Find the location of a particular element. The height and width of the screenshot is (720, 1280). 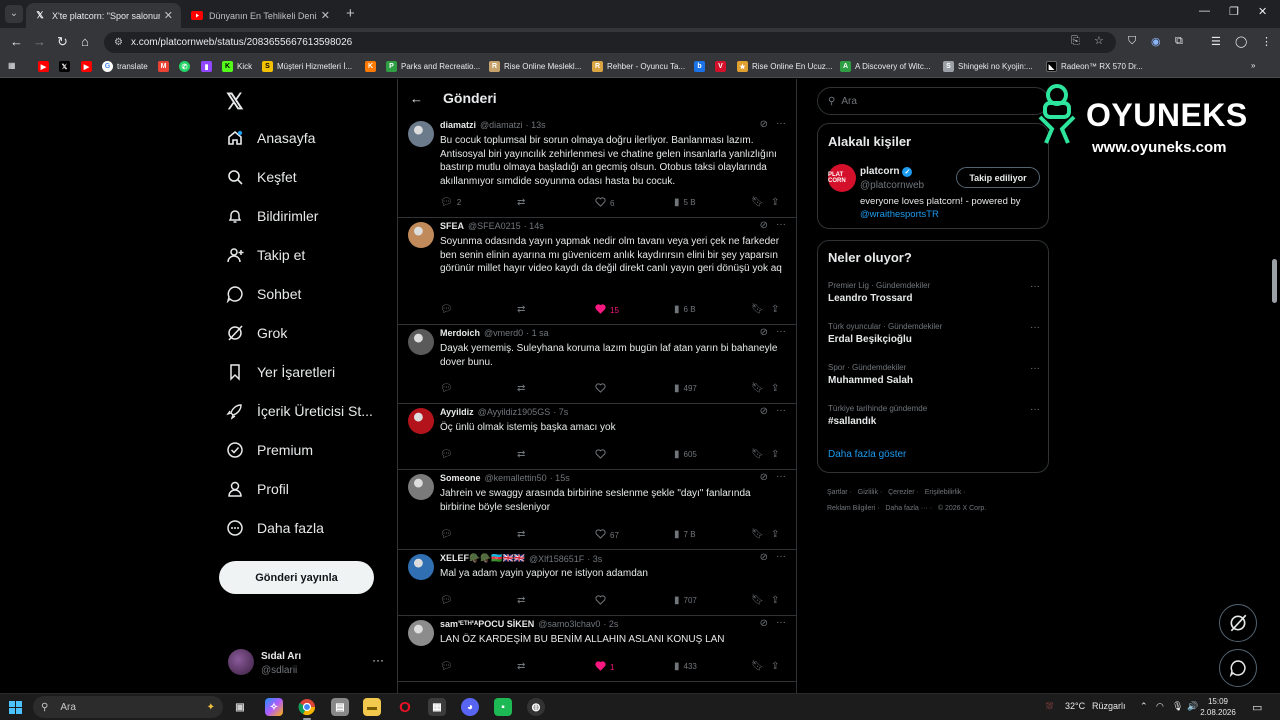

reply-time: · 15s is located at coordinates (560, 478).